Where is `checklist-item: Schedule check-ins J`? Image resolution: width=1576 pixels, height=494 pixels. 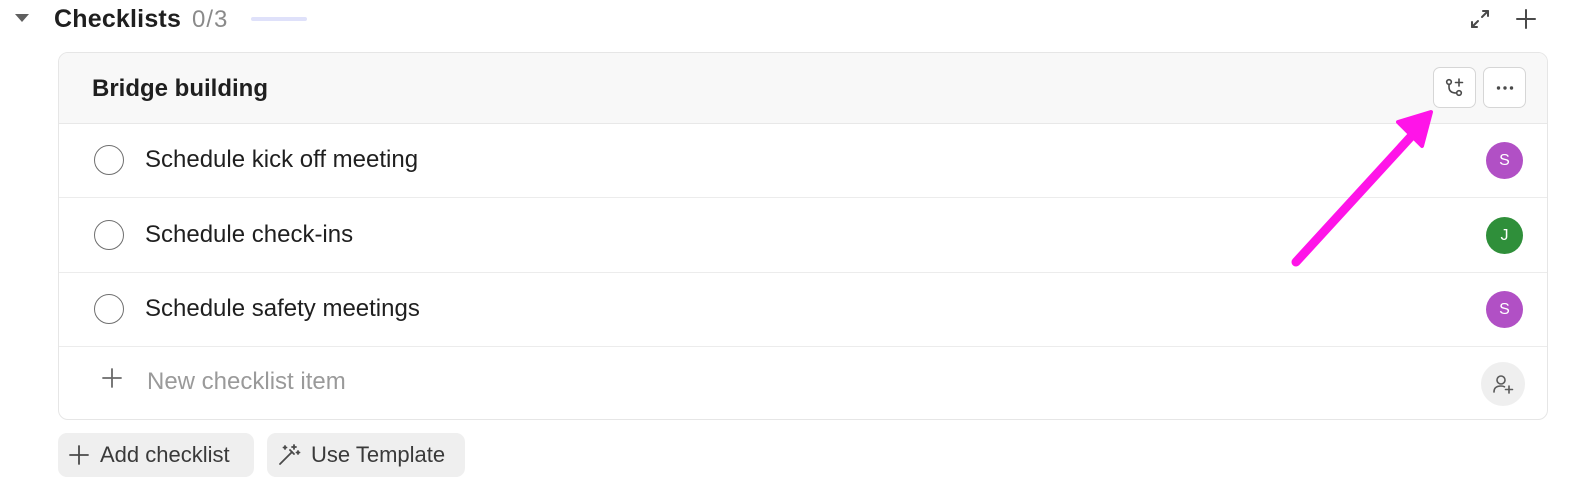 checklist-item: Schedule check-ins J is located at coordinates (803, 236).